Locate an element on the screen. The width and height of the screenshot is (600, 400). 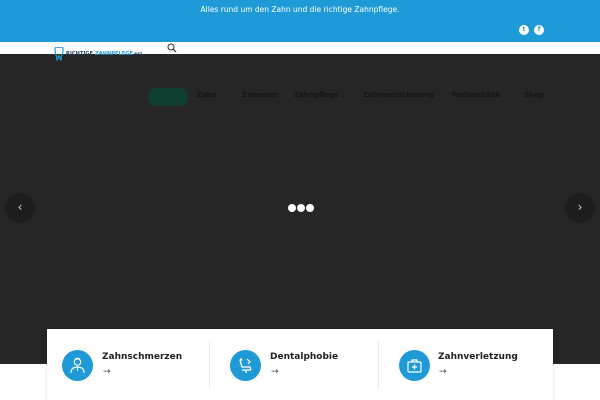
twitter-icon: t is located at coordinates (524, 30).